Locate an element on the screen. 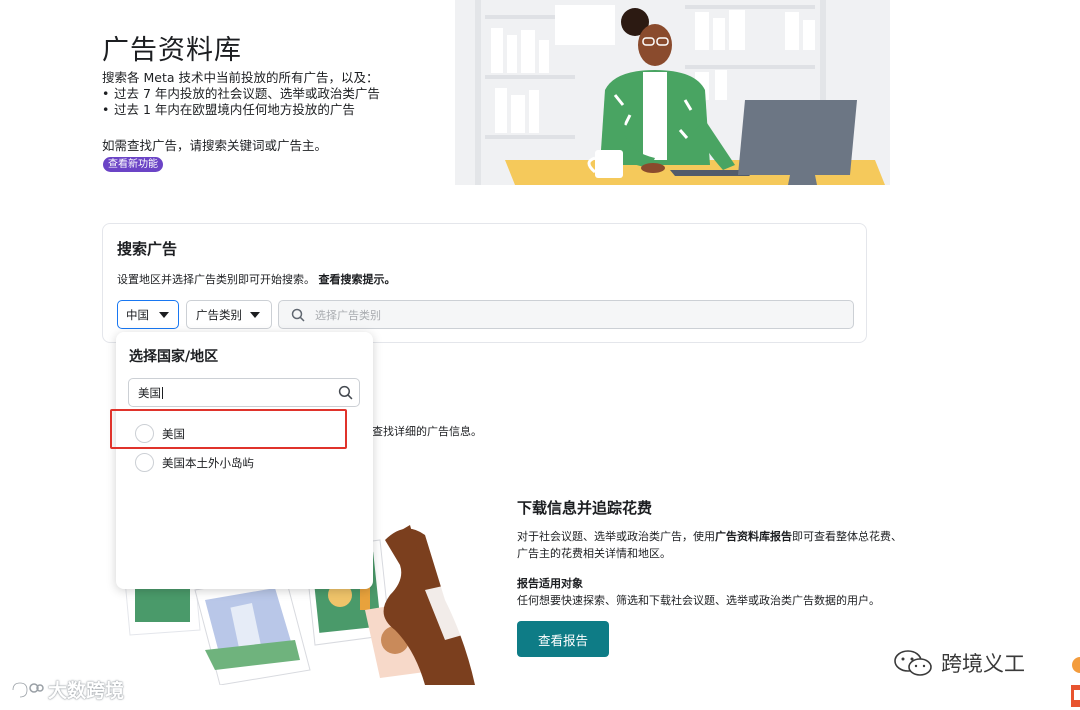 This screenshot has width=1080, height=710. new-features-badge: 查看新功能 is located at coordinates (133, 164).